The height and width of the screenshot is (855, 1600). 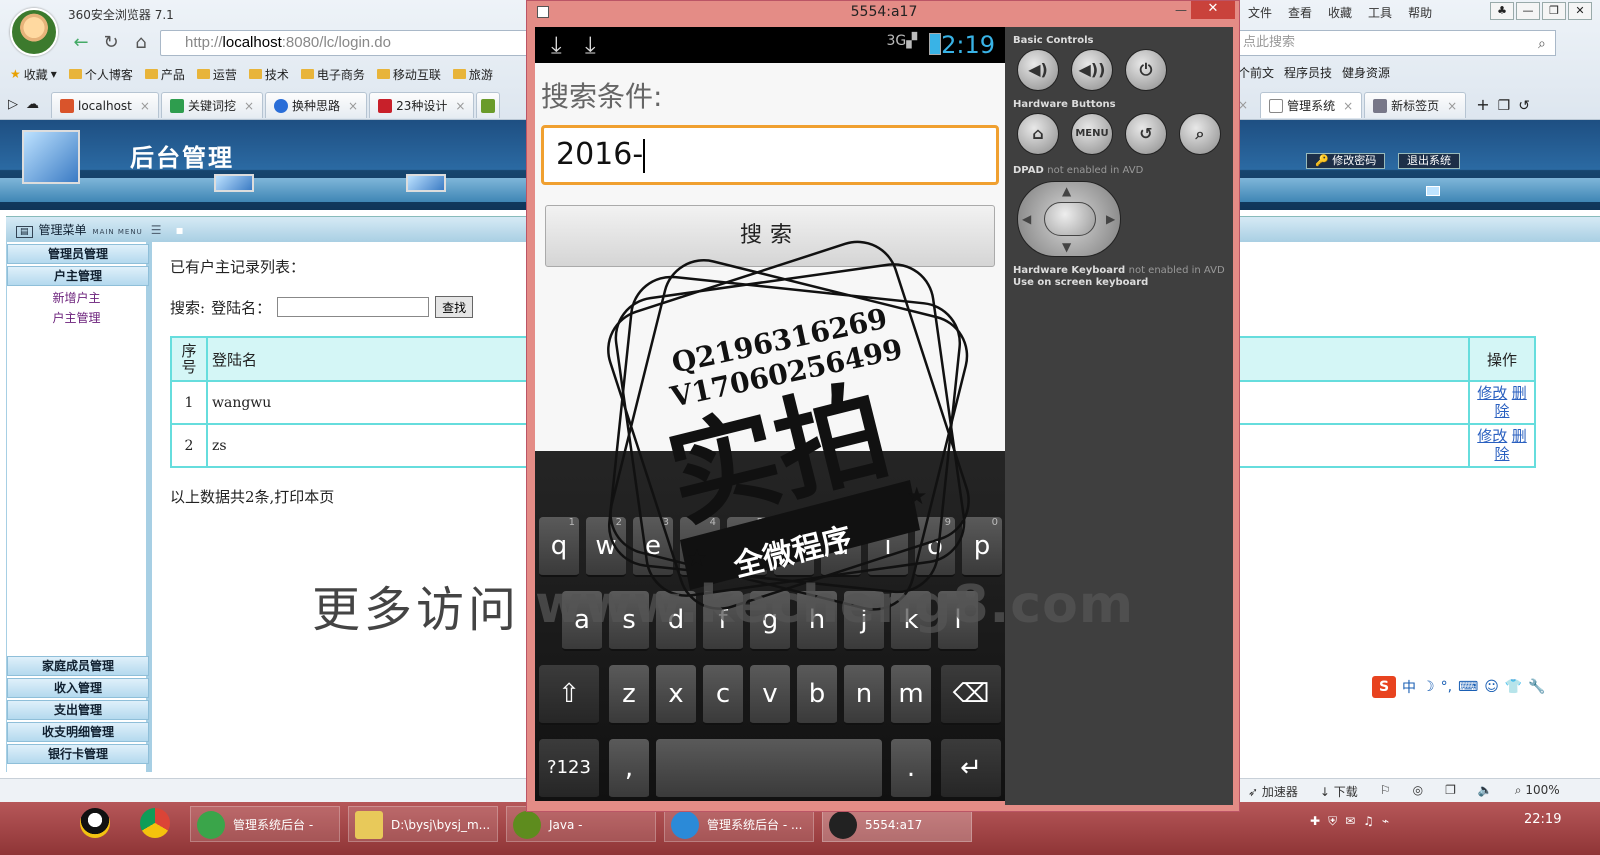 What do you see at coordinates (1311, 105) in the screenshot?
I see `tab-admin-system: 管理系统 ×` at bounding box center [1311, 105].